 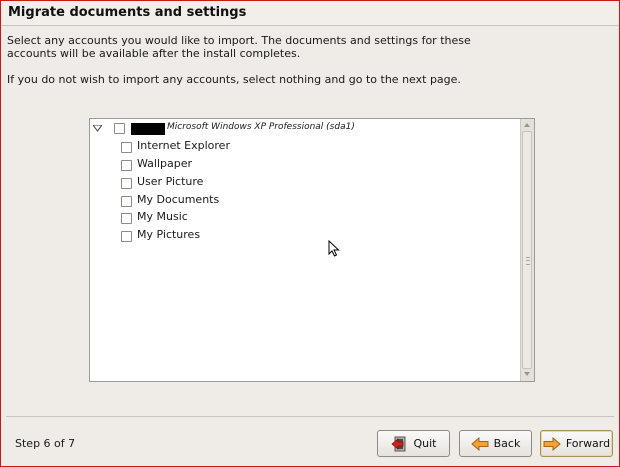 What do you see at coordinates (310, 416) in the screenshot?
I see `footer-separator` at bounding box center [310, 416].